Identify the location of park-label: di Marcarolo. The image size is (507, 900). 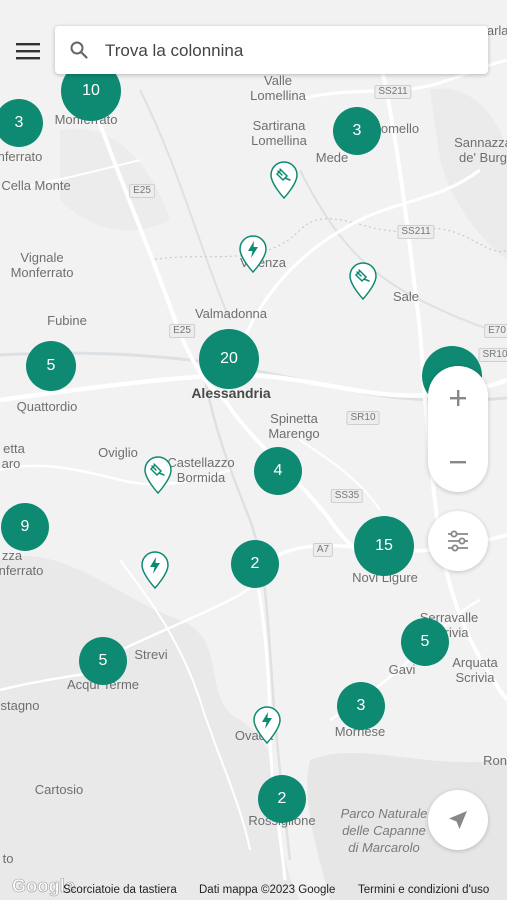
(384, 847).